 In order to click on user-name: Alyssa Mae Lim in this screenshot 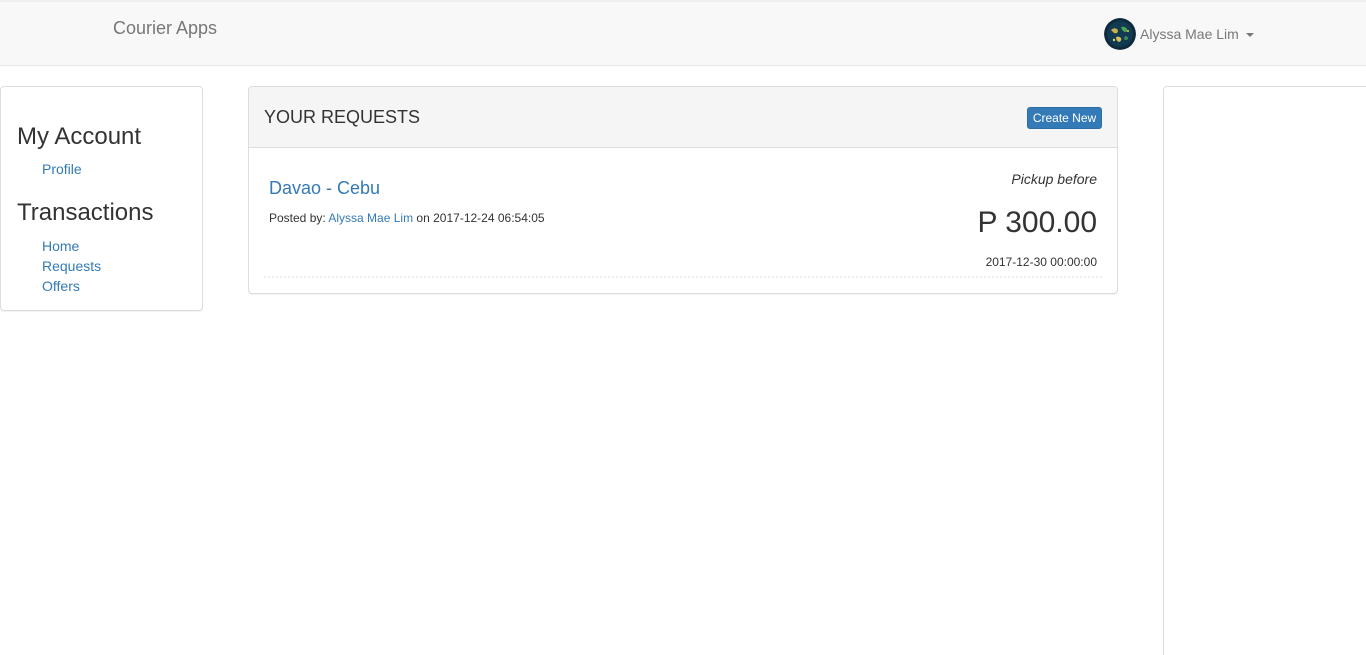, I will do `click(1189, 34)`.